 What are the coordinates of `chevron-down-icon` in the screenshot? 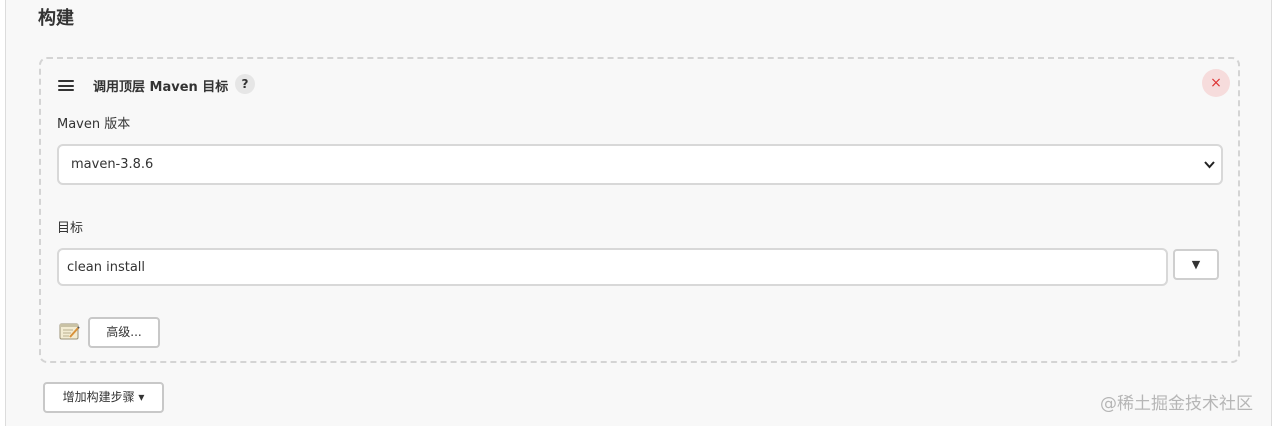 It's located at (1209, 172).